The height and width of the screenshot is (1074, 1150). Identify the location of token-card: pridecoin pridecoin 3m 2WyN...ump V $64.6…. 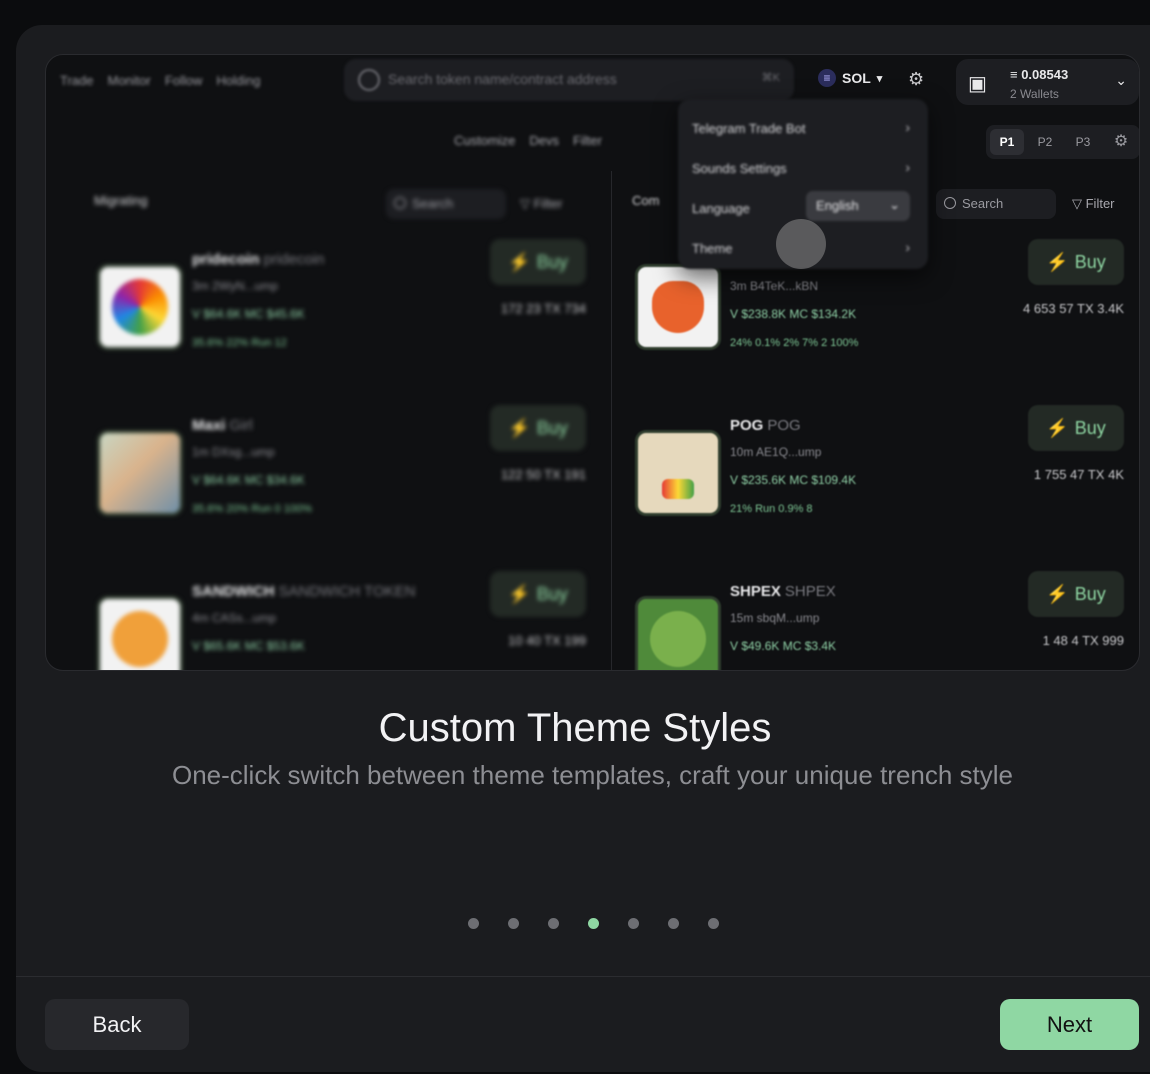
(335, 315).